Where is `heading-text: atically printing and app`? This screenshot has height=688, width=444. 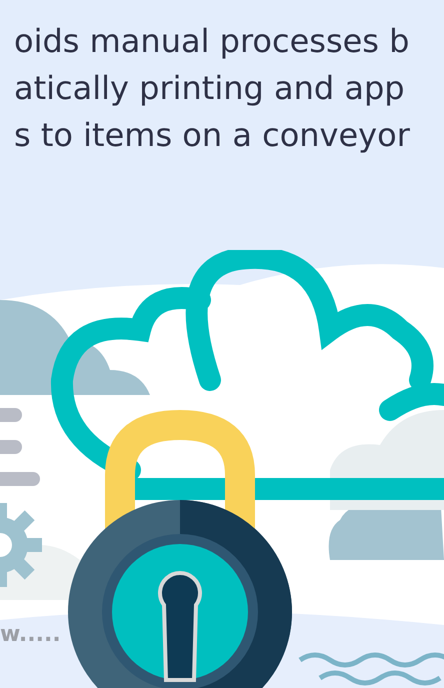
heading-text: atically printing and app is located at coordinates (209, 88).